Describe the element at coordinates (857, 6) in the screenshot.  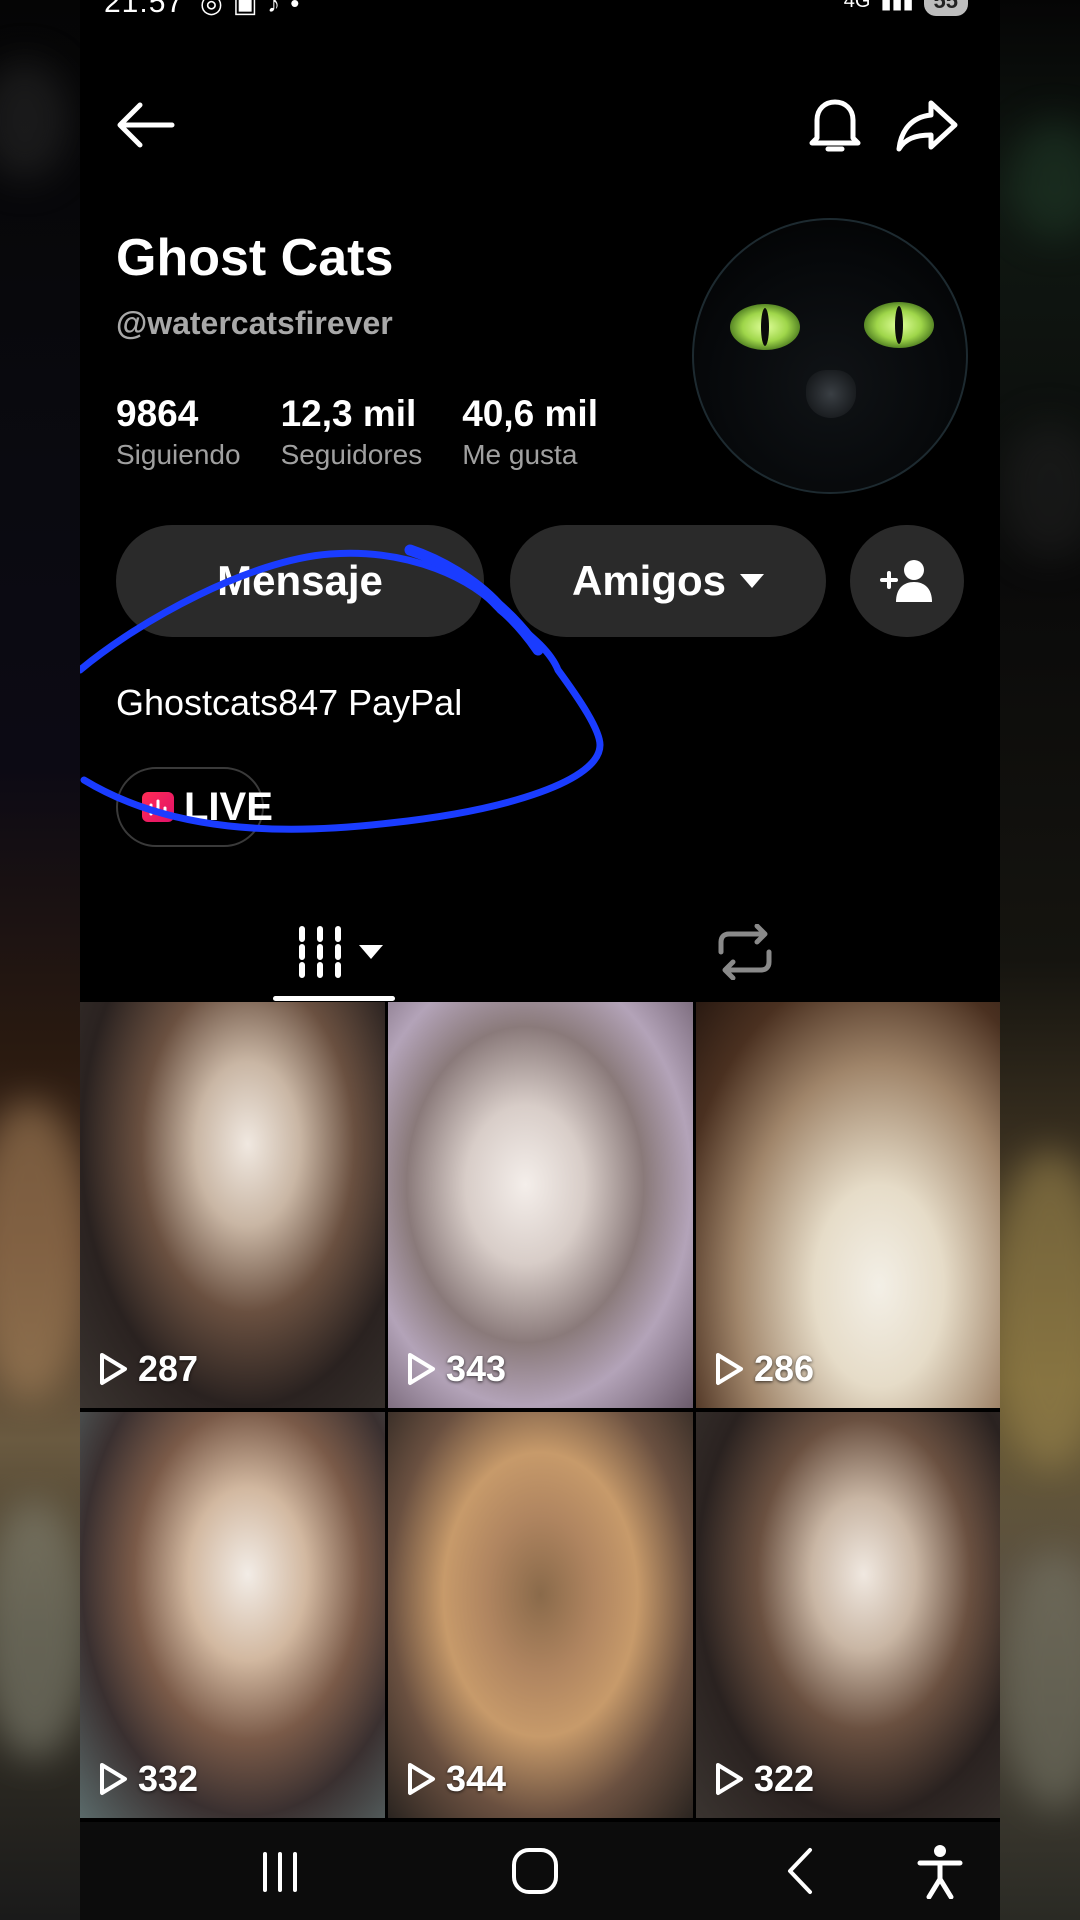
I see `network-type: 4G` at that location.